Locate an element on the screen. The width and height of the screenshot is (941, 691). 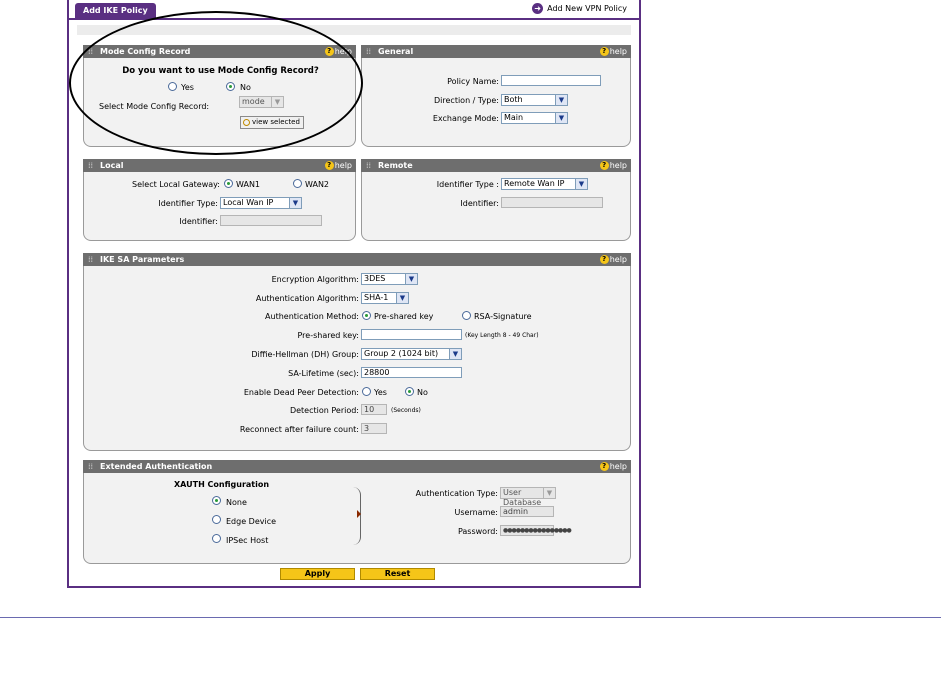
exchange-mode-select: Main ▼ is located at coordinates (534, 118).